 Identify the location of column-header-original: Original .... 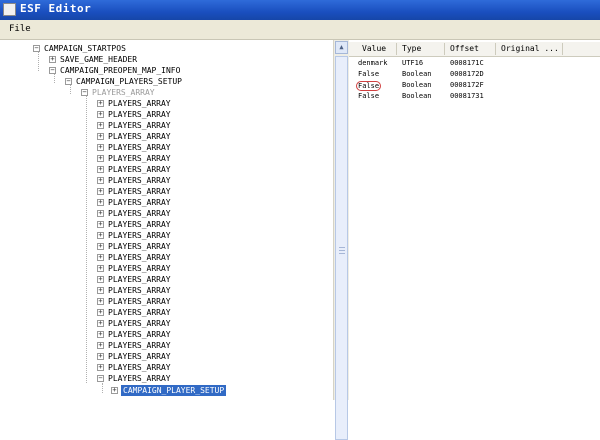
(530, 48).